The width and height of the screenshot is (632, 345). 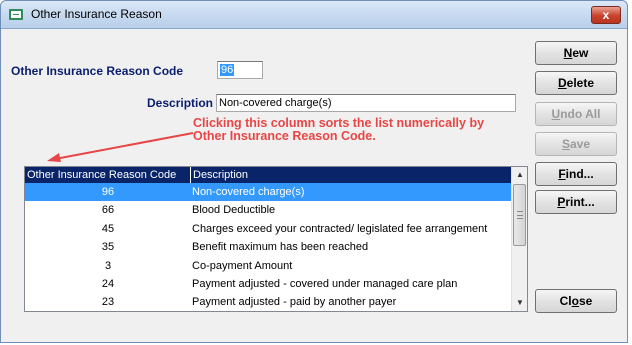 I want to click on scroll-up-icon: ▲, so click(x=520, y=175).